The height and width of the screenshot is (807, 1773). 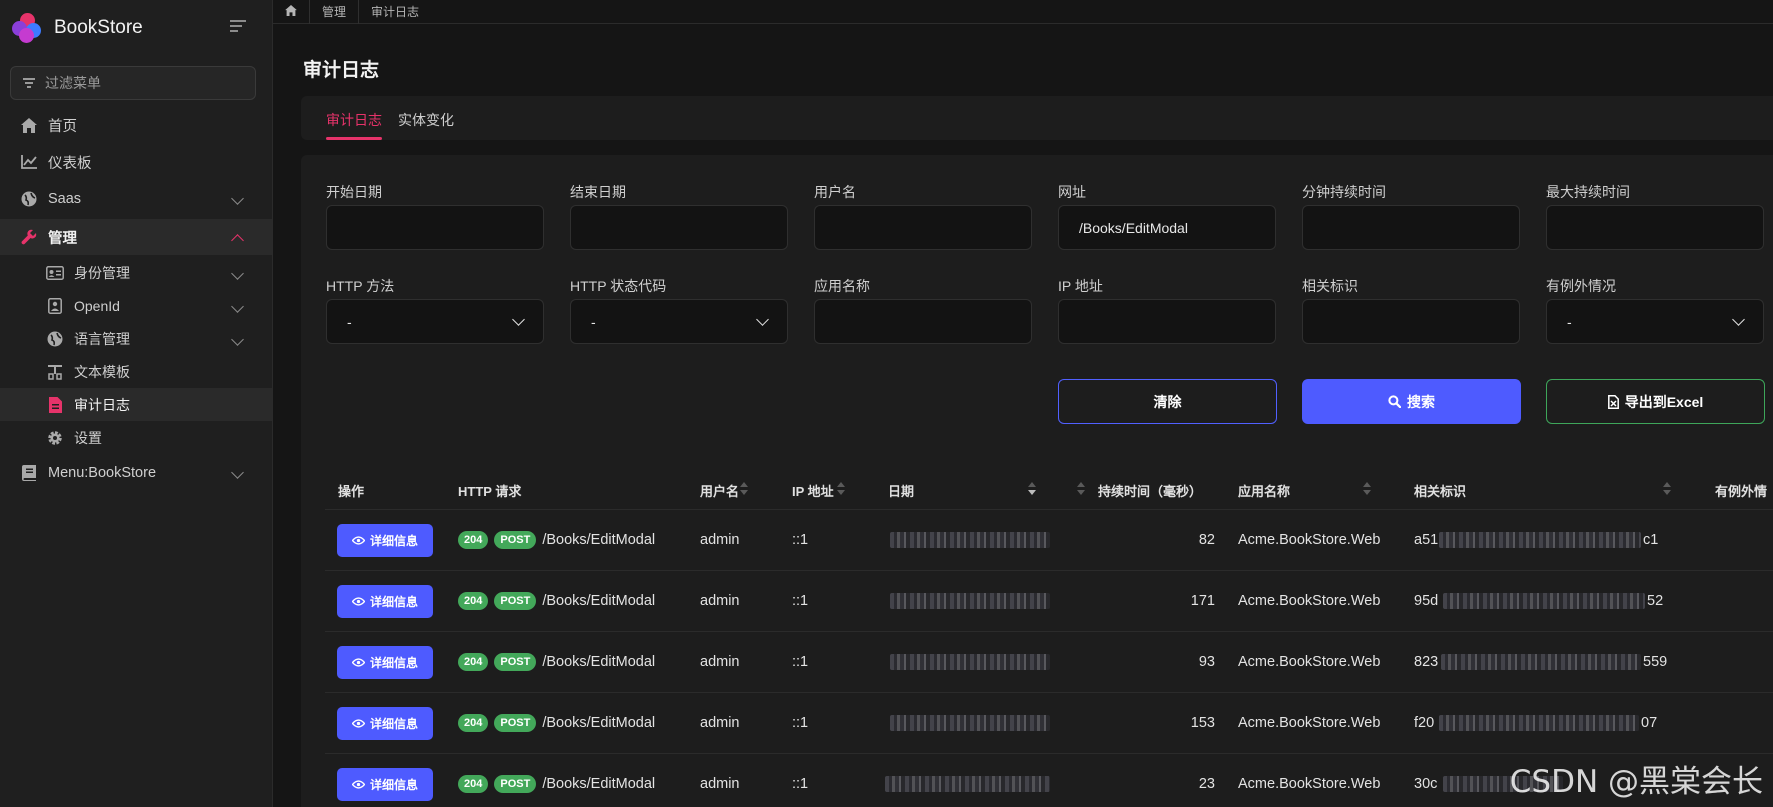 I want to click on correlation-id-end: c1, so click(x=1651, y=540).